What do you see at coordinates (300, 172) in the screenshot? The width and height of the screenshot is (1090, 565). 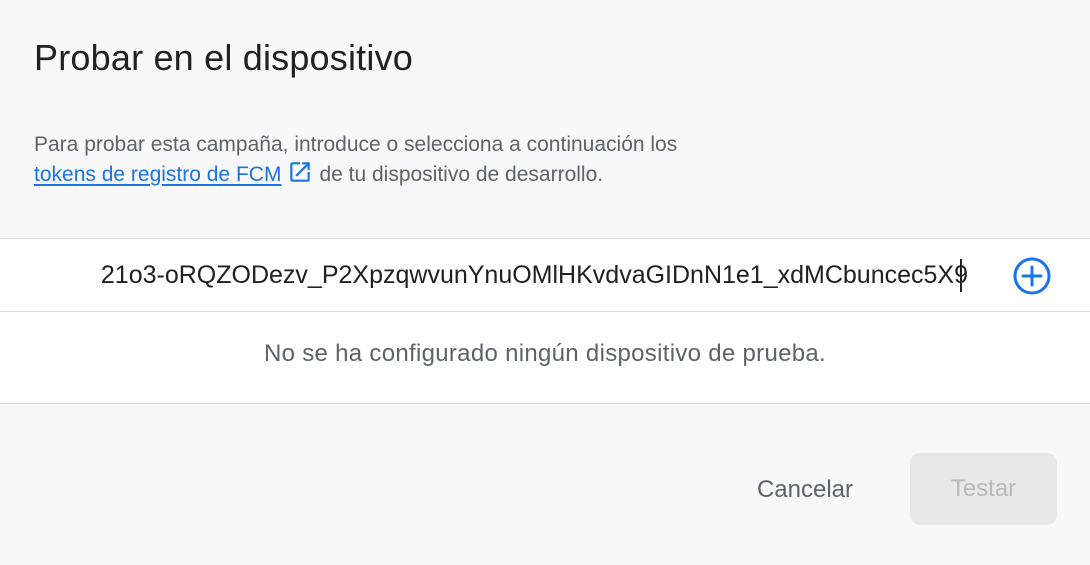 I see `open-in-new-icon` at bounding box center [300, 172].